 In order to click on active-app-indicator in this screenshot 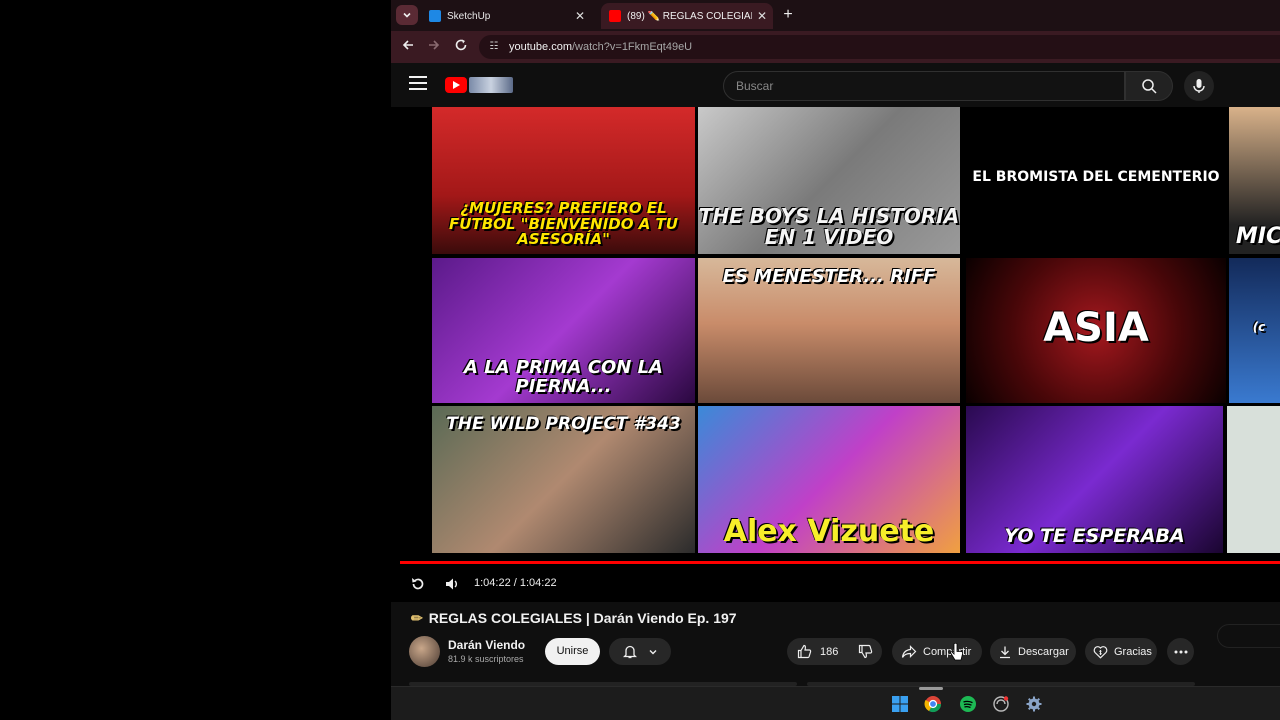, I will do `click(931, 688)`.